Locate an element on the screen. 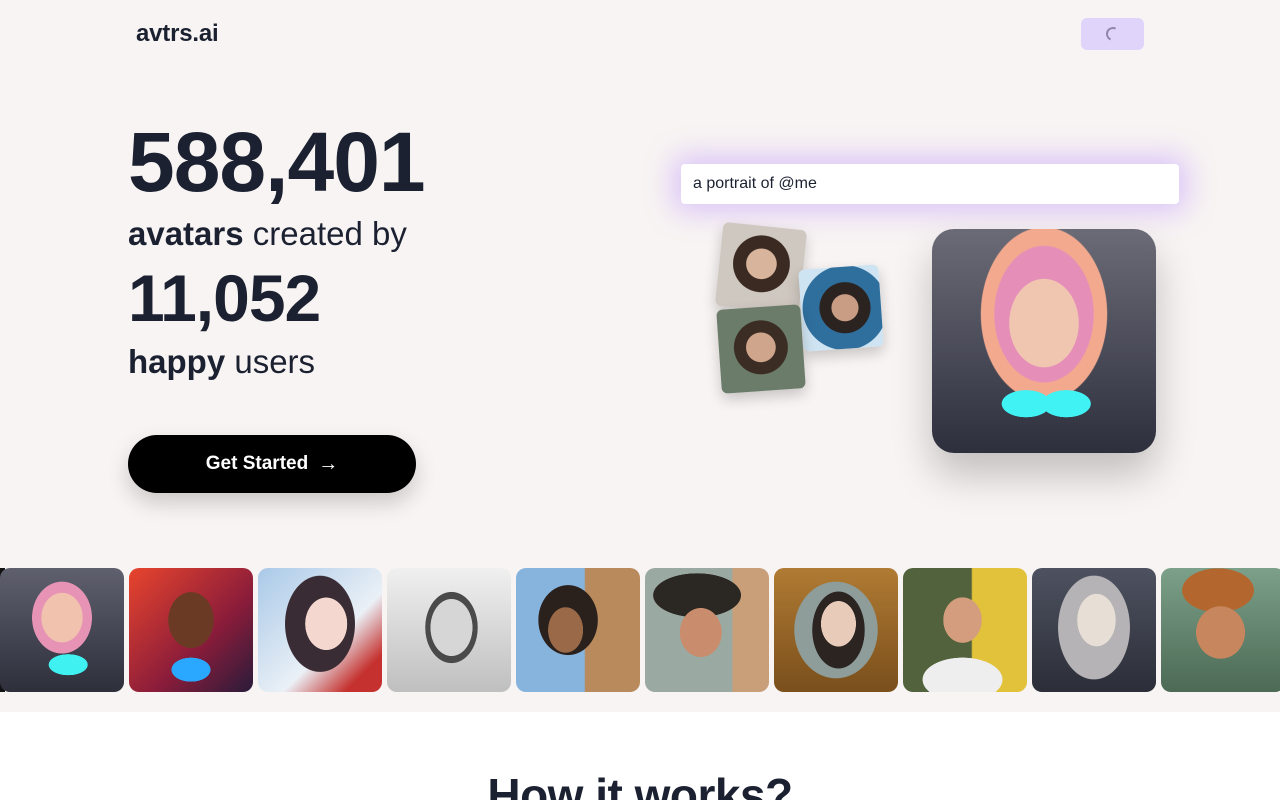 The image size is (1280, 800). avatars-caption-rest: created by is located at coordinates (325, 233).